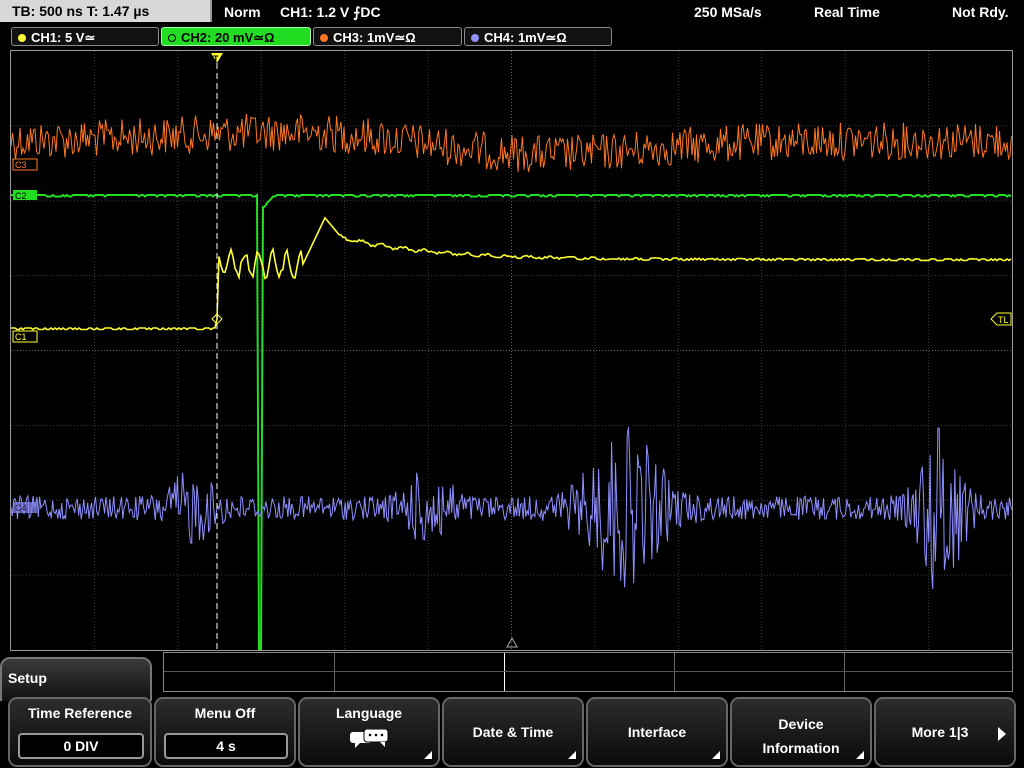 The width and height of the screenshot is (1024, 768). What do you see at coordinates (228, 37) in the screenshot?
I see `ch2-label: CH2: 20 mV≃Ω` at bounding box center [228, 37].